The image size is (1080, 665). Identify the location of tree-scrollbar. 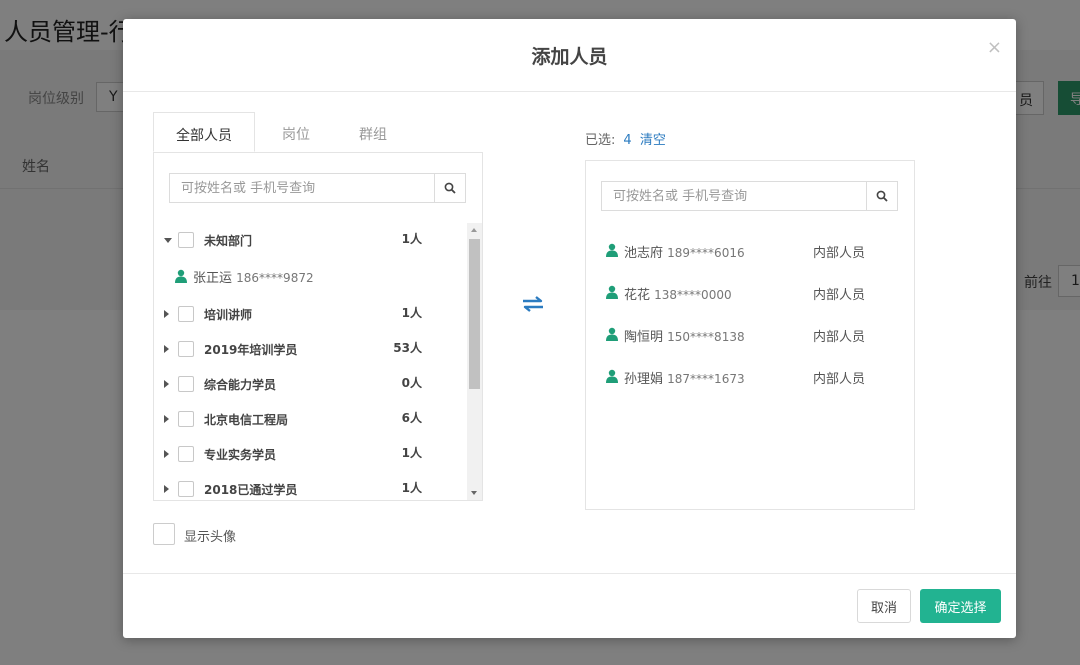
(474, 361).